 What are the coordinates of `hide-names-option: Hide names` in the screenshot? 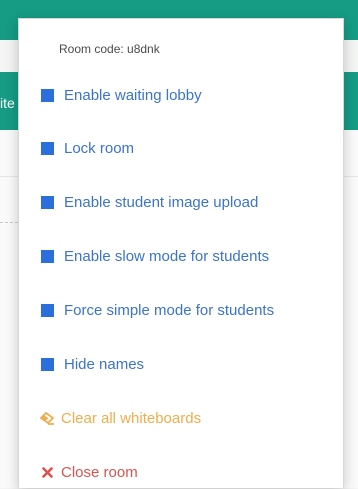 It's located at (181, 364).